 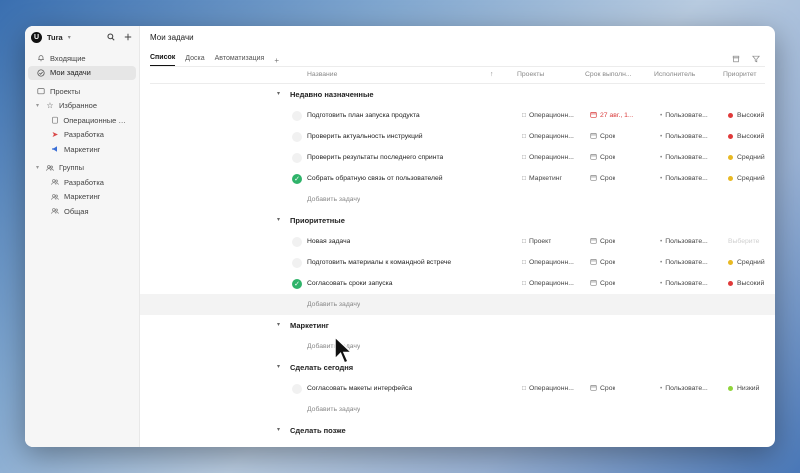 I want to click on filter-icon, so click(x=756, y=59).